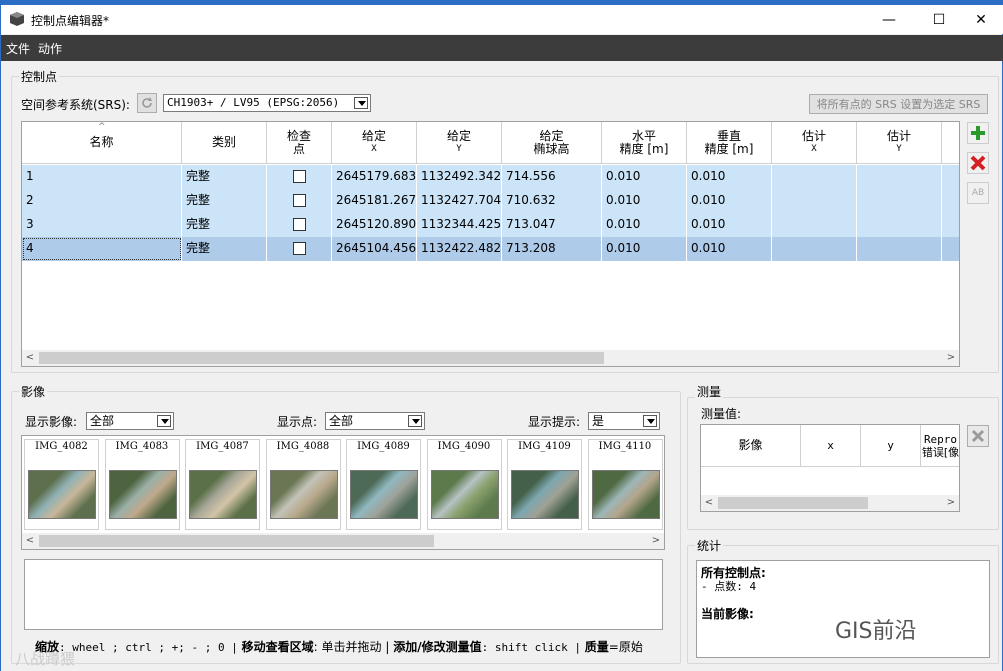 The height and width of the screenshot is (671, 1003). What do you see at coordinates (384, 494) in the screenshot?
I see `aerial-photo-image` at bounding box center [384, 494].